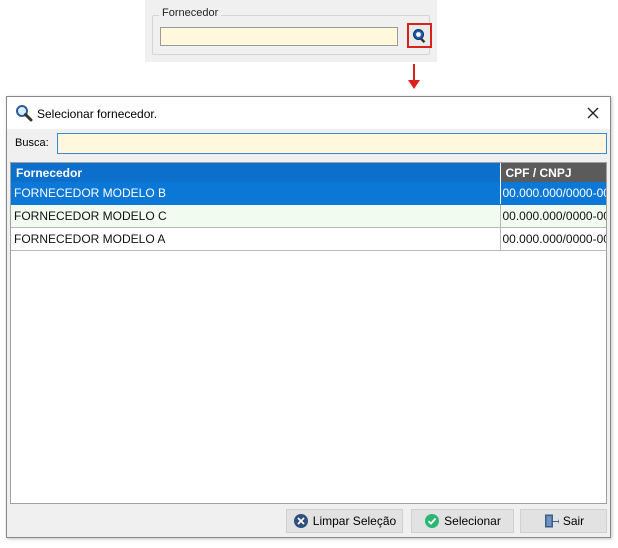 This screenshot has height=548, width=618. Describe the element at coordinates (414, 72) in the screenshot. I see `callout-arrow-line` at that location.